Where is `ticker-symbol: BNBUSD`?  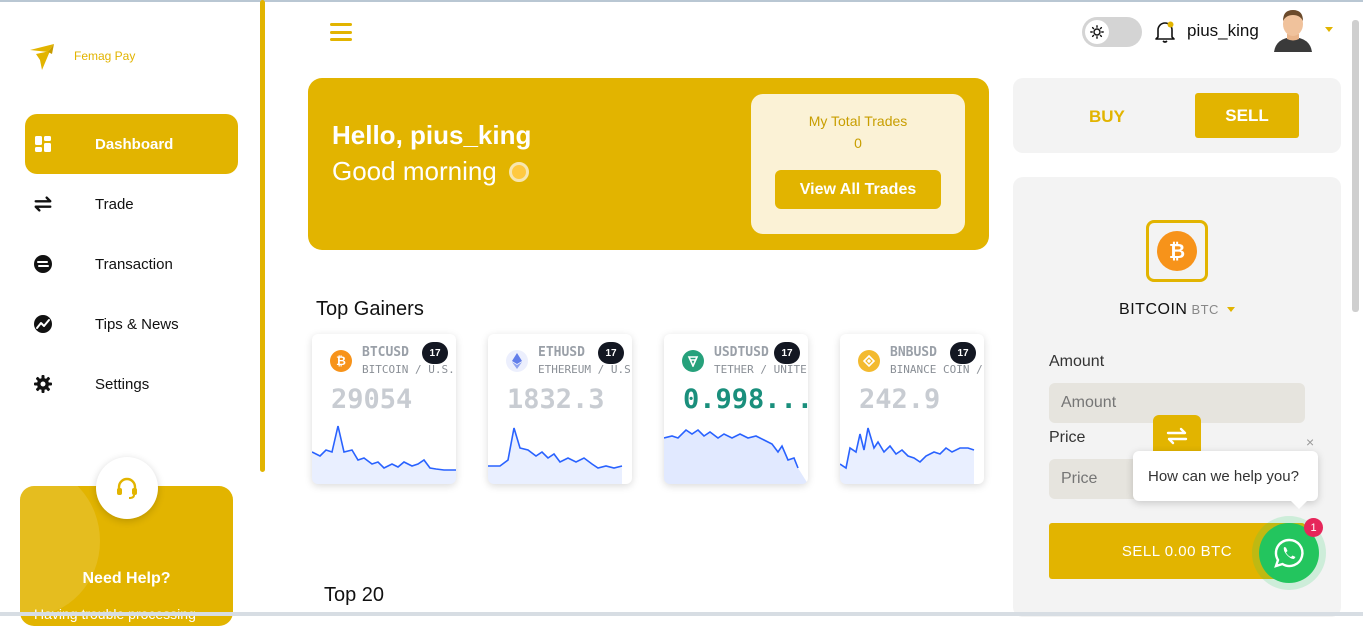
ticker-symbol: BNBUSD is located at coordinates (913, 352).